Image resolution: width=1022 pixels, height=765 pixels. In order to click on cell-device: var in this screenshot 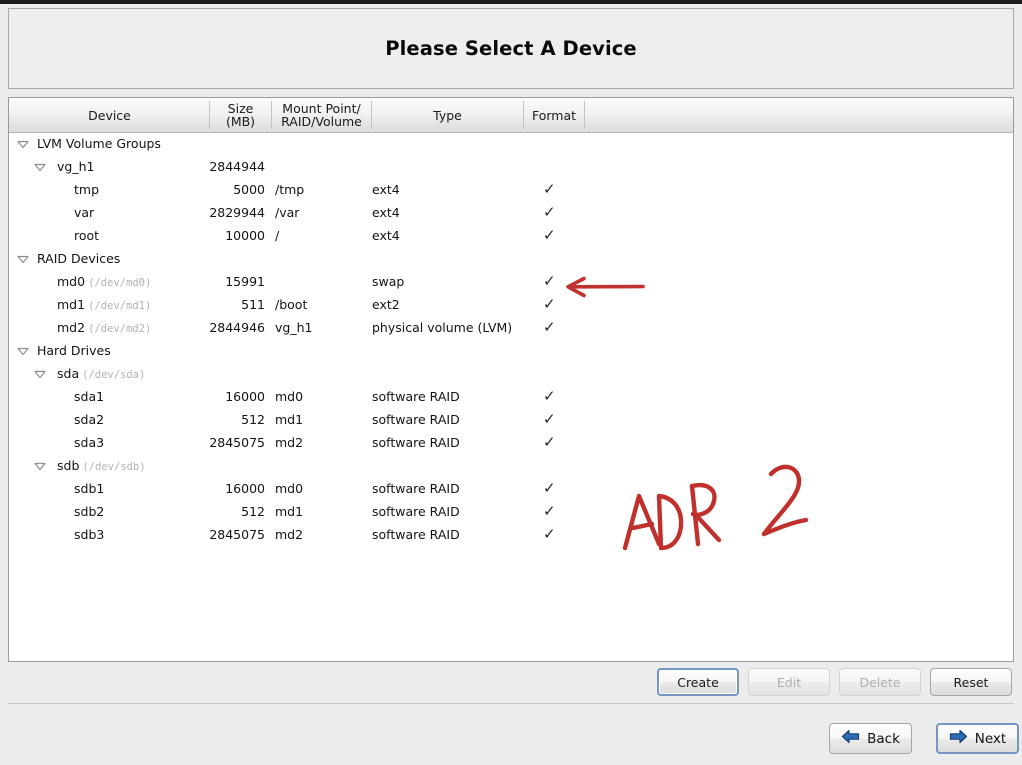, I will do `click(84, 212)`.